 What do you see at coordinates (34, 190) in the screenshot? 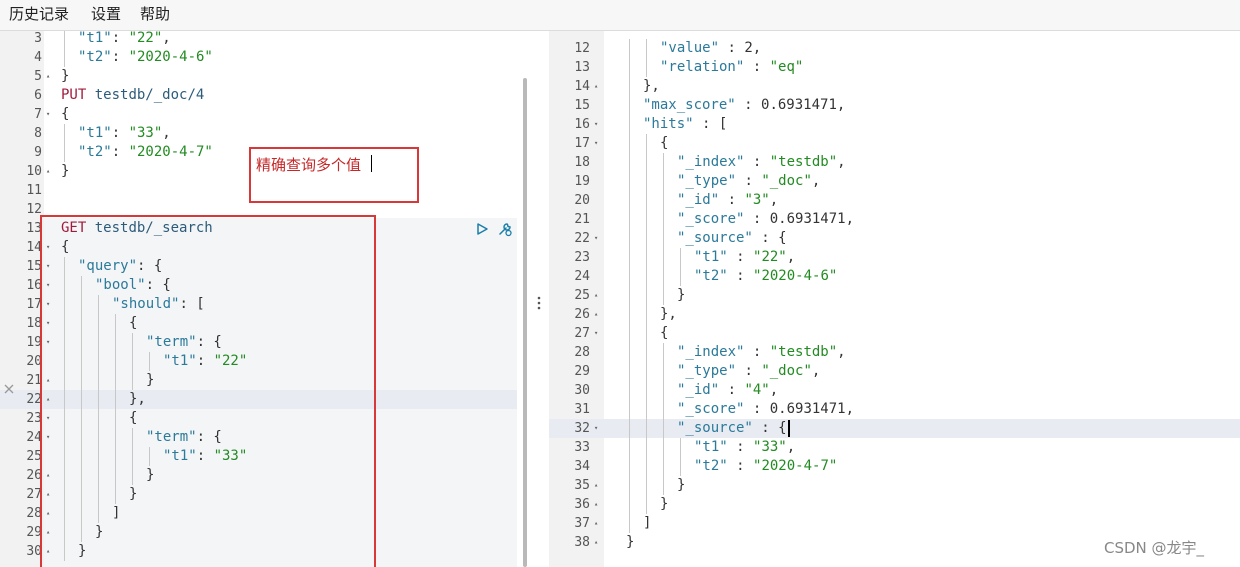
I see `line-number: 11` at bounding box center [34, 190].